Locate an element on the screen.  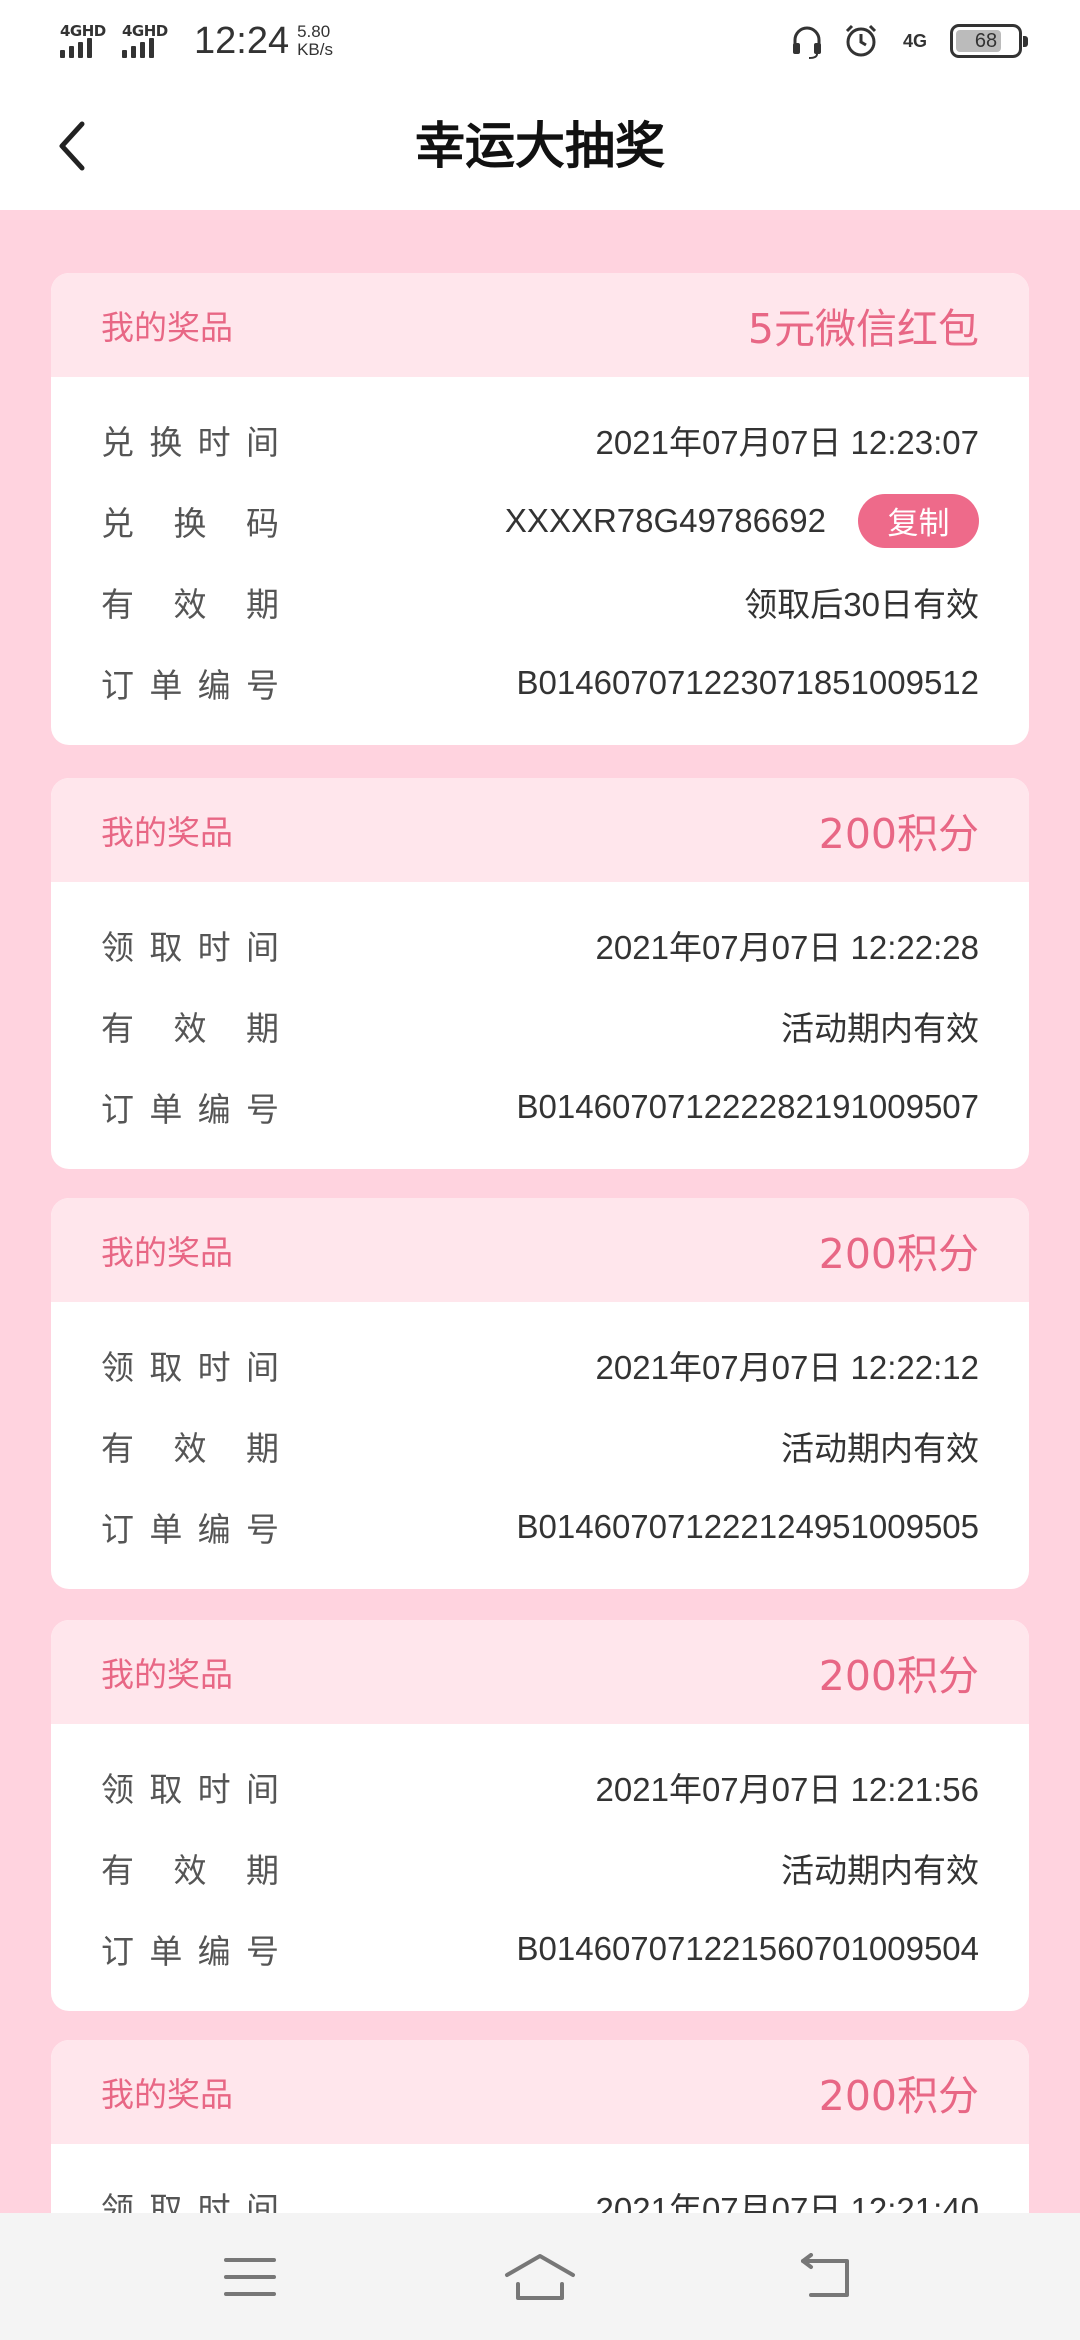
row-value: B014607071222282191009507 is located at coordinates (747, 1106).